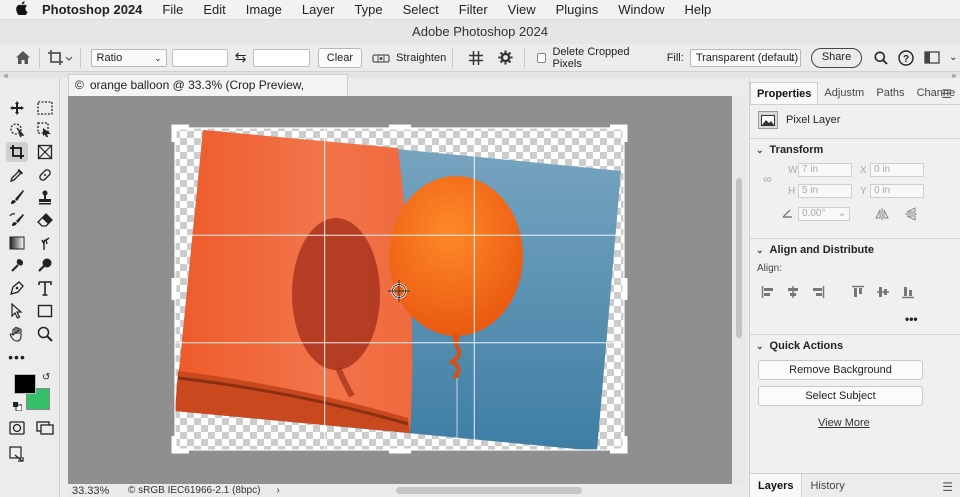  Describe the element at coordinates (931, 58) in the screenshot. I see `workspace-icon` at that location.